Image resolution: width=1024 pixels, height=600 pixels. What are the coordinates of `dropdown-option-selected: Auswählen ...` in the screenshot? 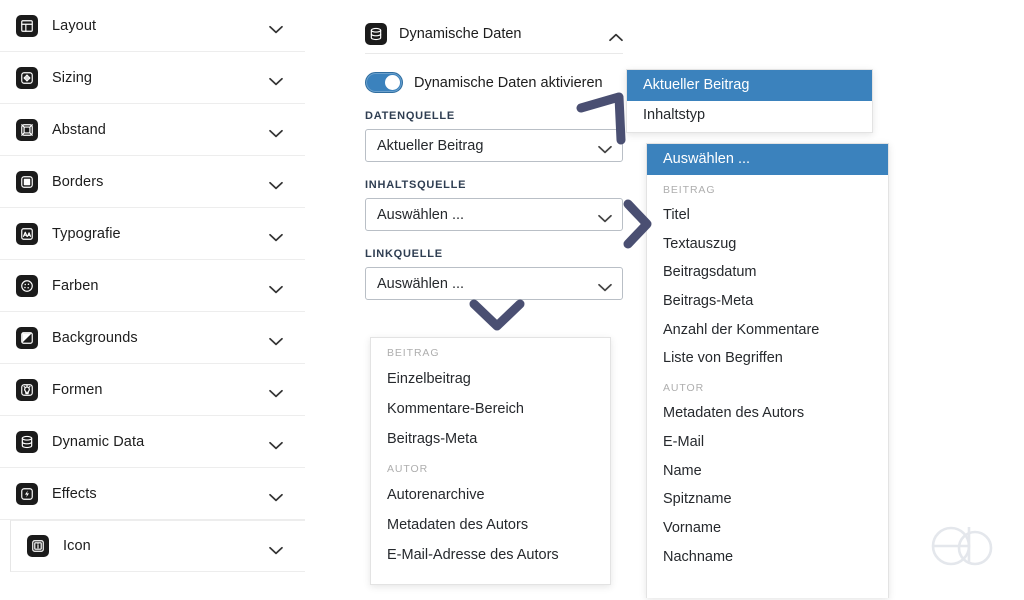 It's located at (767, 159).